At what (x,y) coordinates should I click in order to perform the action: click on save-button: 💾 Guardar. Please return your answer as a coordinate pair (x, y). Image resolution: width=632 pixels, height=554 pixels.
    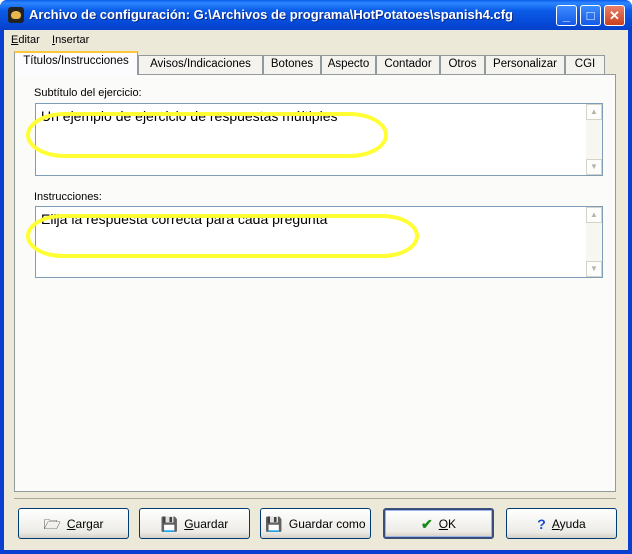
    Looking at the image, I should click on (194, 523).